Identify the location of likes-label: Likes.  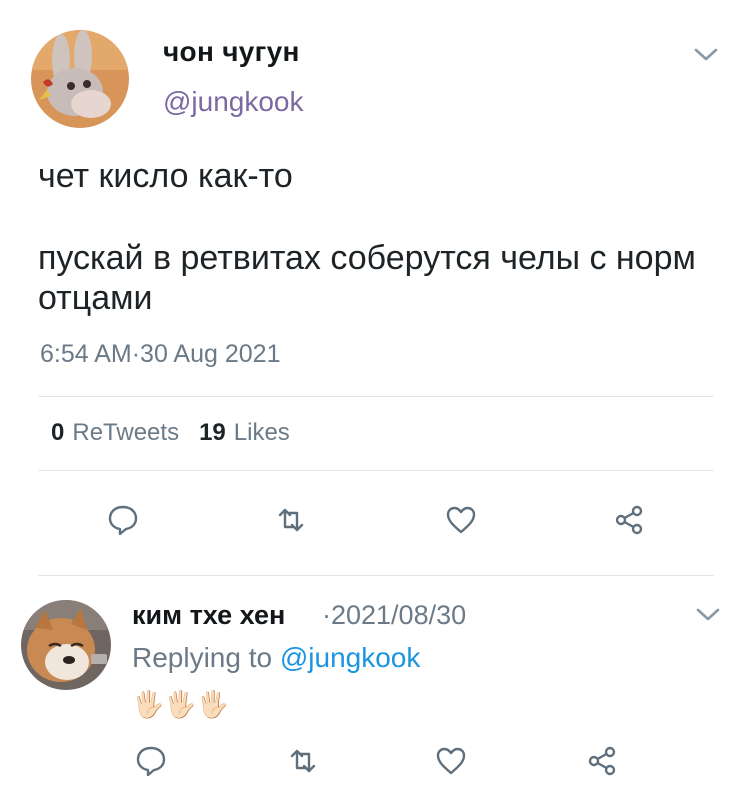
(262, 432).